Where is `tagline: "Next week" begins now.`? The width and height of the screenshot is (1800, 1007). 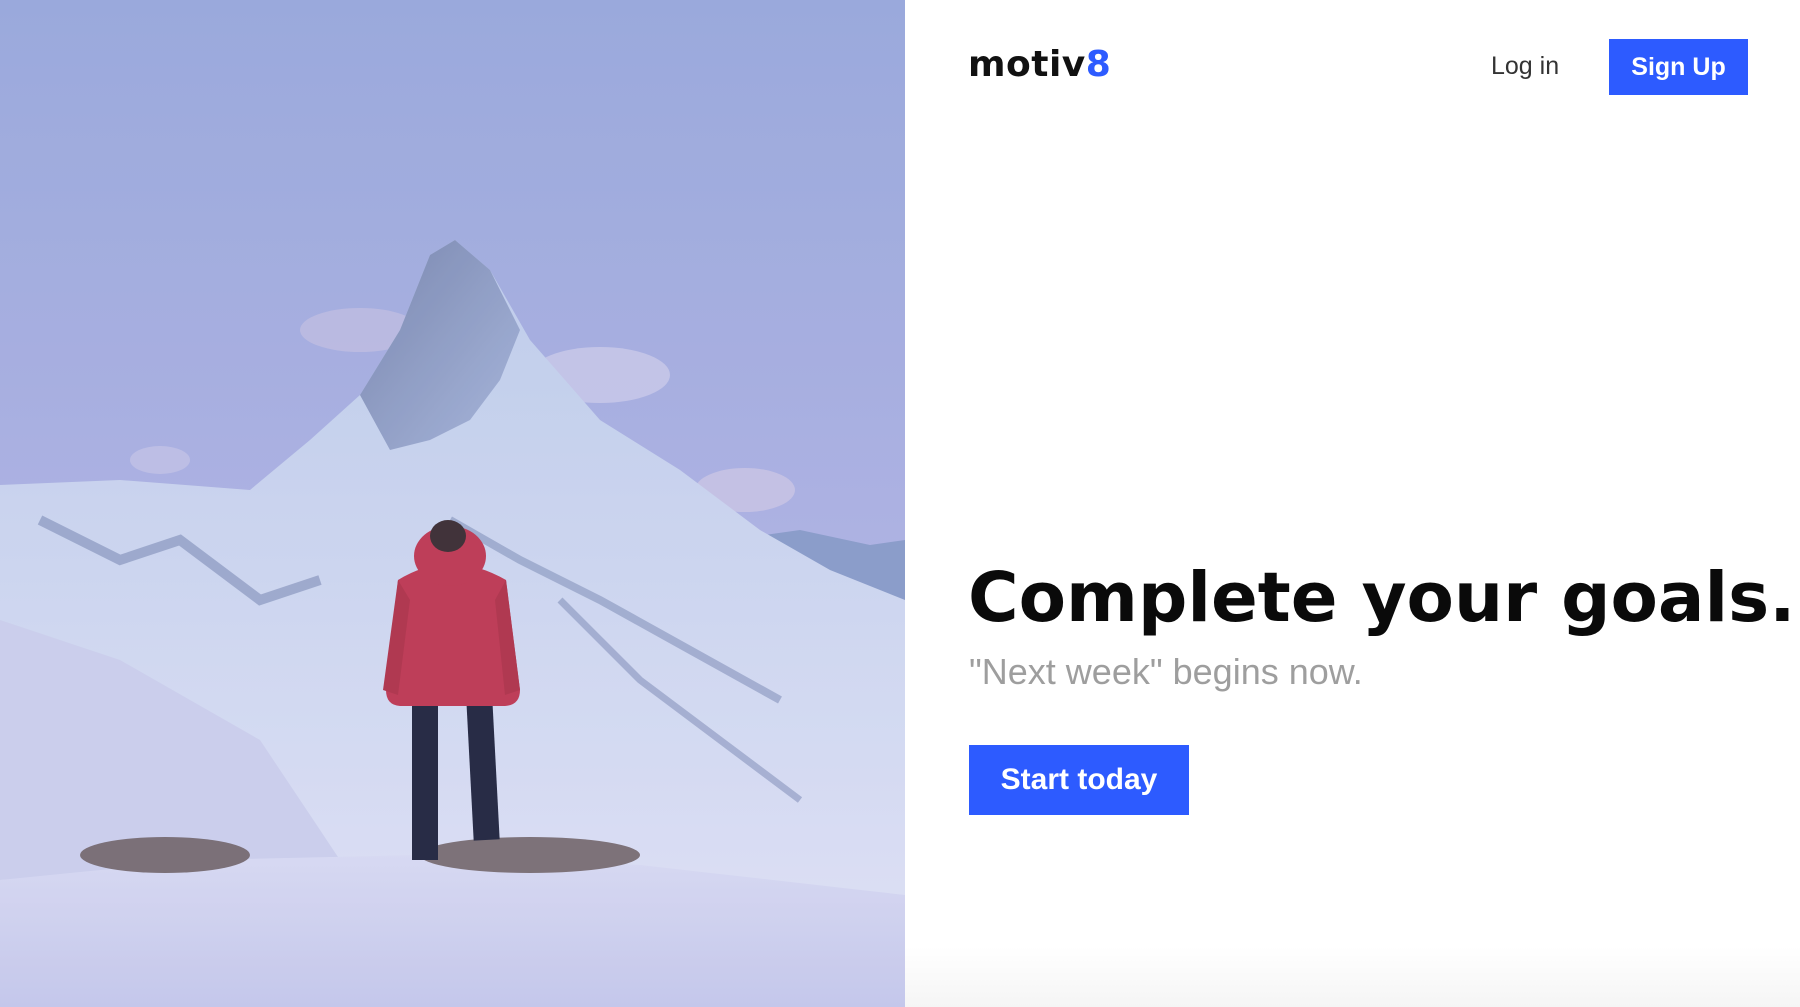
tagline: "Next week" begins now. is located at coordinates (1166, 671).